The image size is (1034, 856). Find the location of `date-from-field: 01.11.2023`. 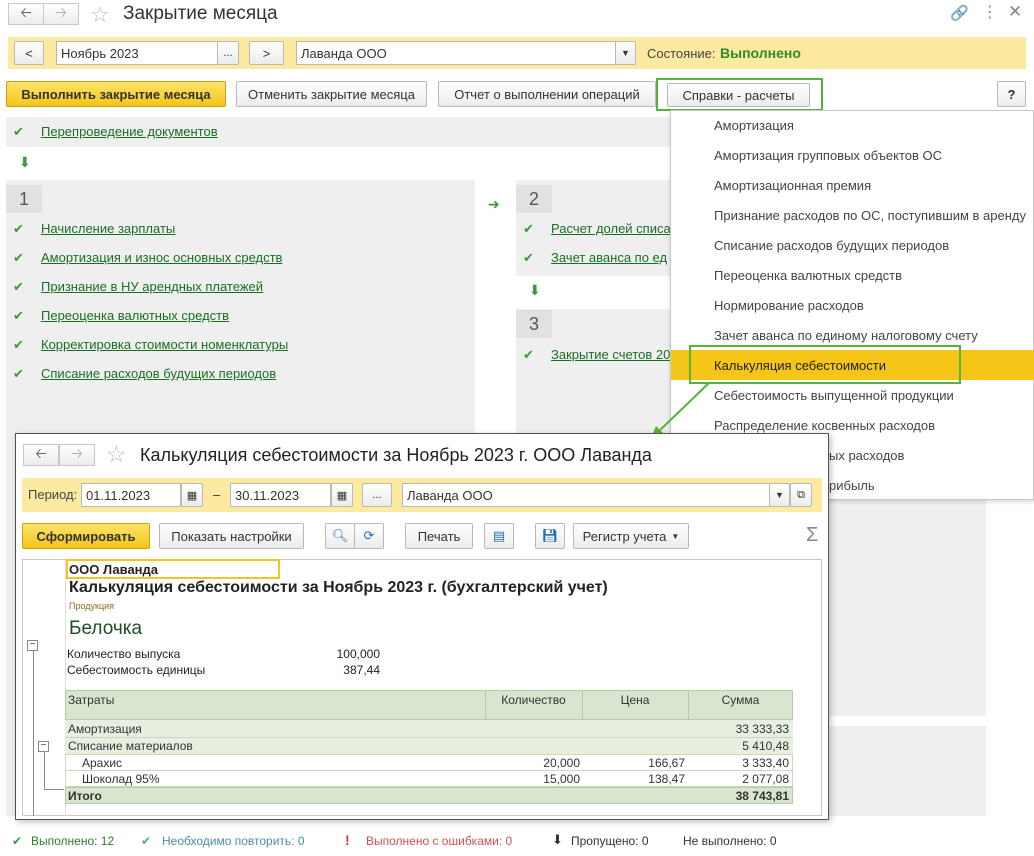

date-from-field: 01.11.2023 is located at coordinates (131, 495).